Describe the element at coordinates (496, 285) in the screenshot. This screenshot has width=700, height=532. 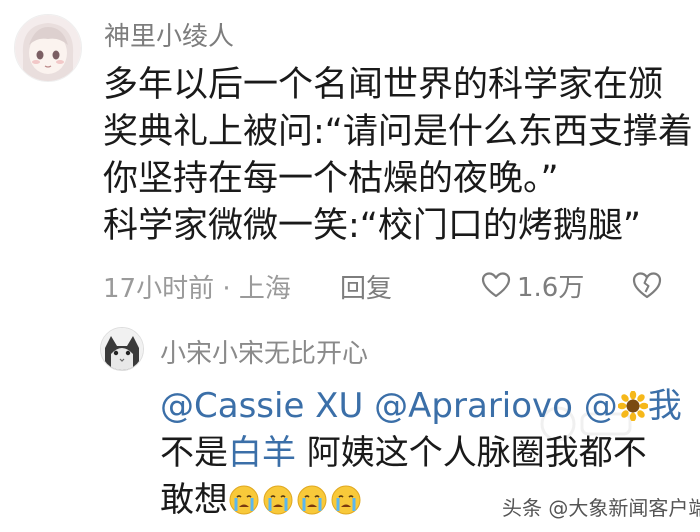
I see `heart-icon` at that location.